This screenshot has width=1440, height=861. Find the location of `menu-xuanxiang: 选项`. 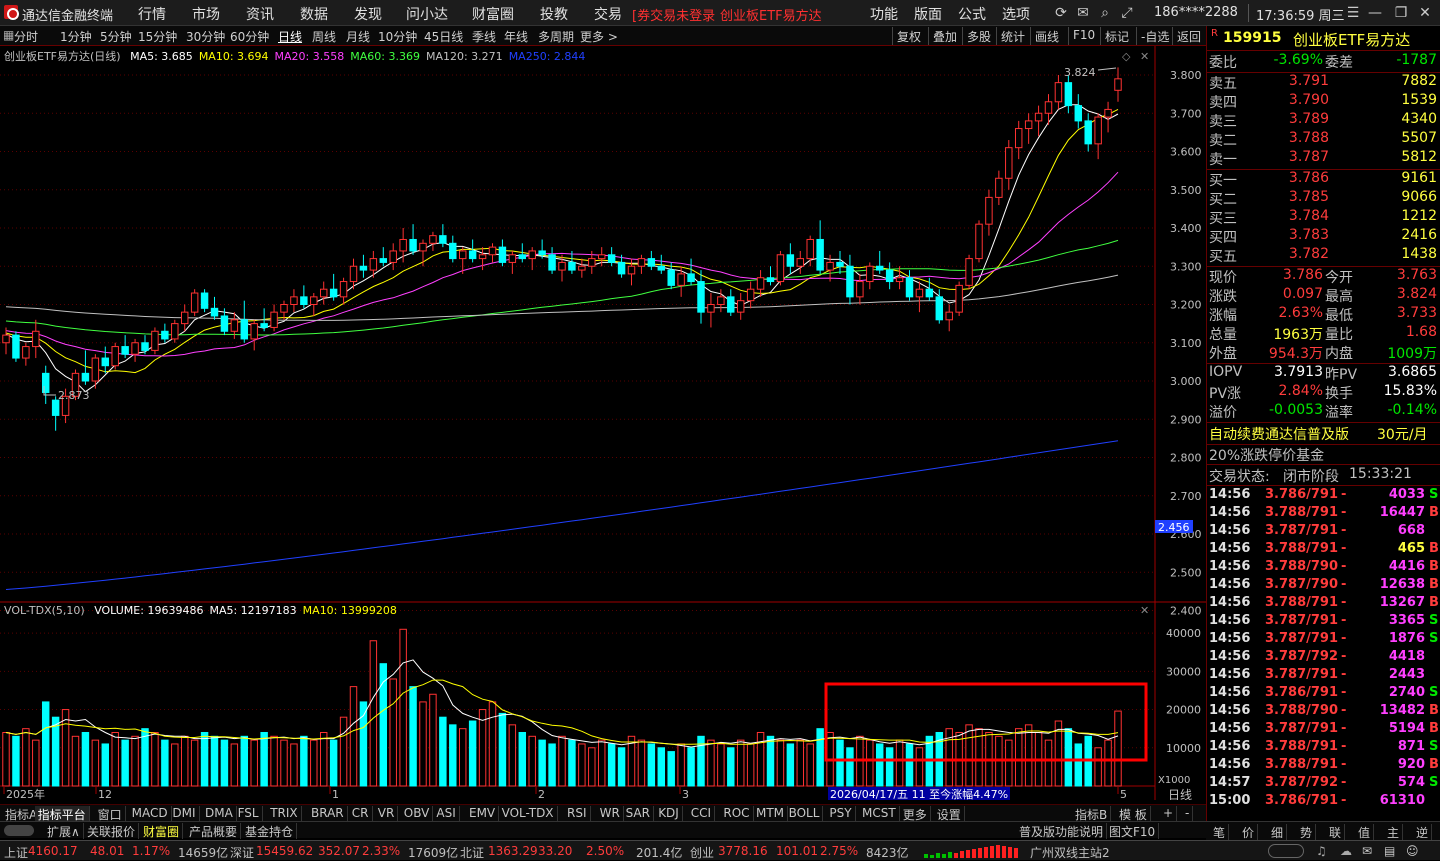

menu-xuanxiang: 选项 is located at coordinates (1016, 14).